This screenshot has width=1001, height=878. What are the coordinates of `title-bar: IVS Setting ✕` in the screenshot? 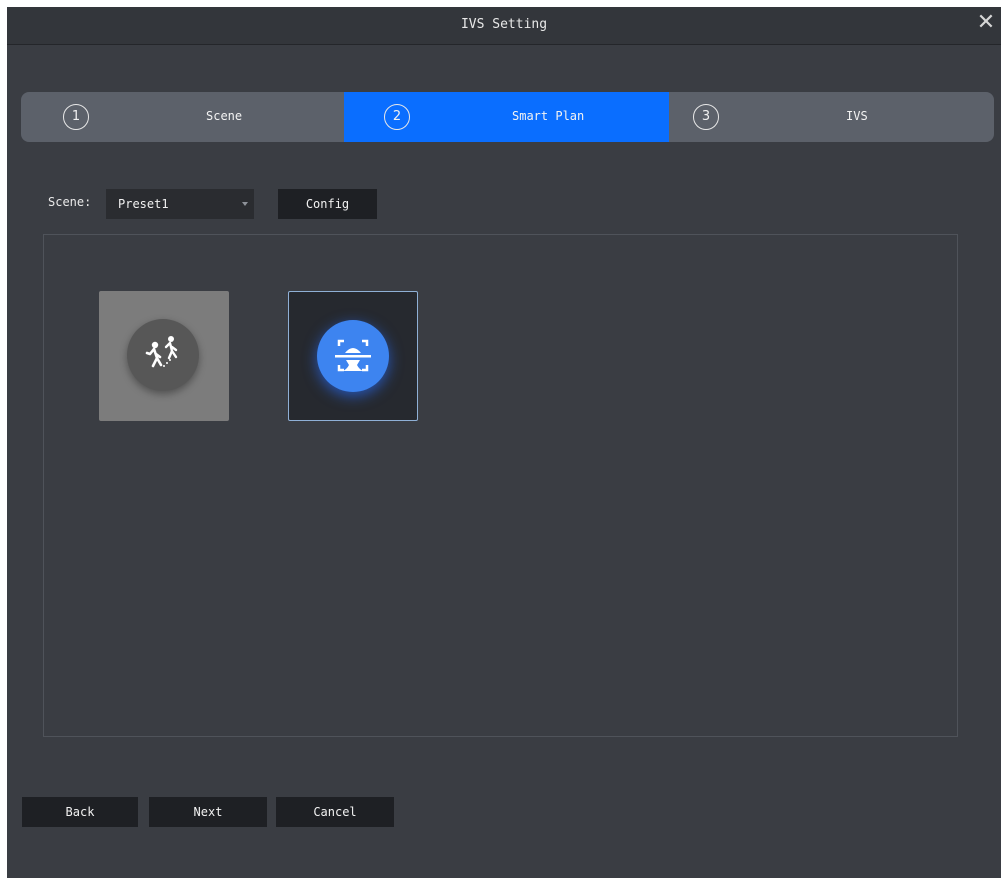 It's located at (504, 26).